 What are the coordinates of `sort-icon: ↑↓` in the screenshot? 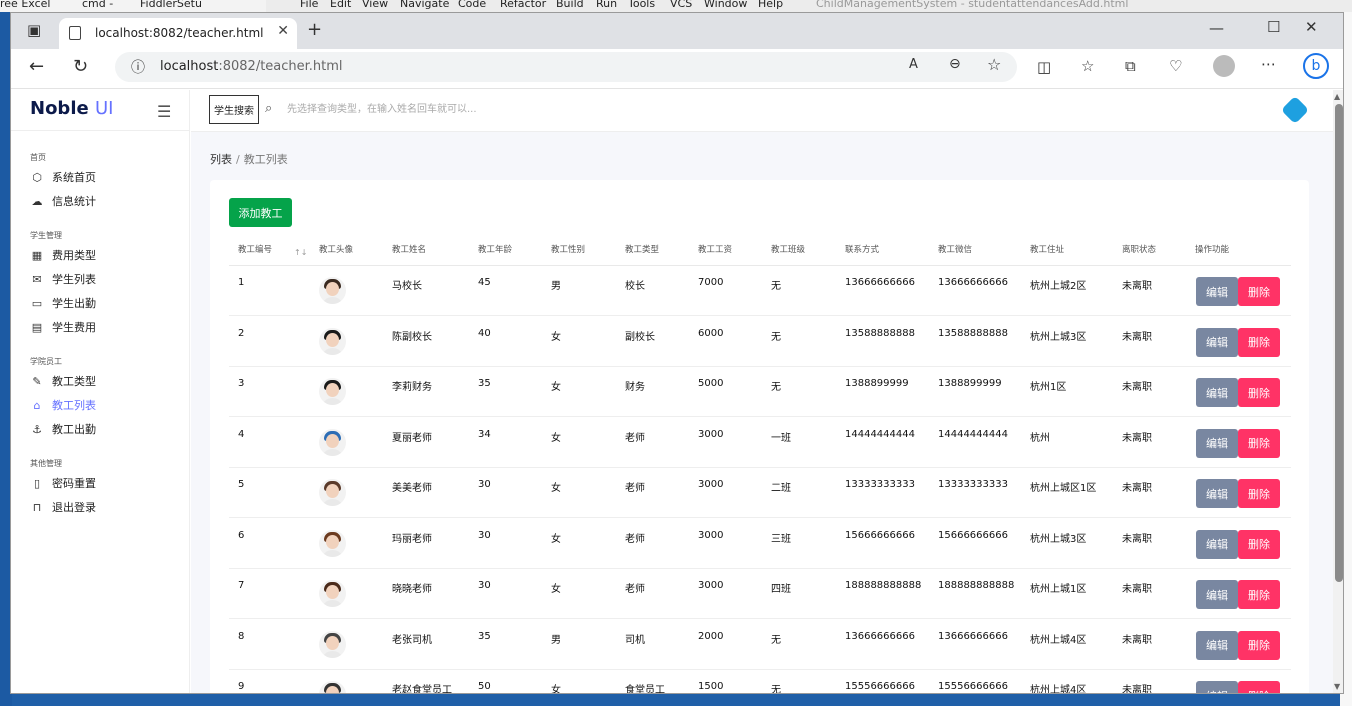 It's located at (300, 252).